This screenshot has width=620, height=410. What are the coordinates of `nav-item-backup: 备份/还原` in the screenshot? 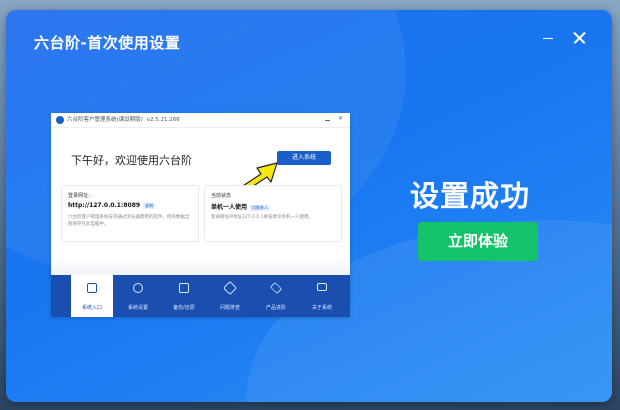 It's located at (184, 296).